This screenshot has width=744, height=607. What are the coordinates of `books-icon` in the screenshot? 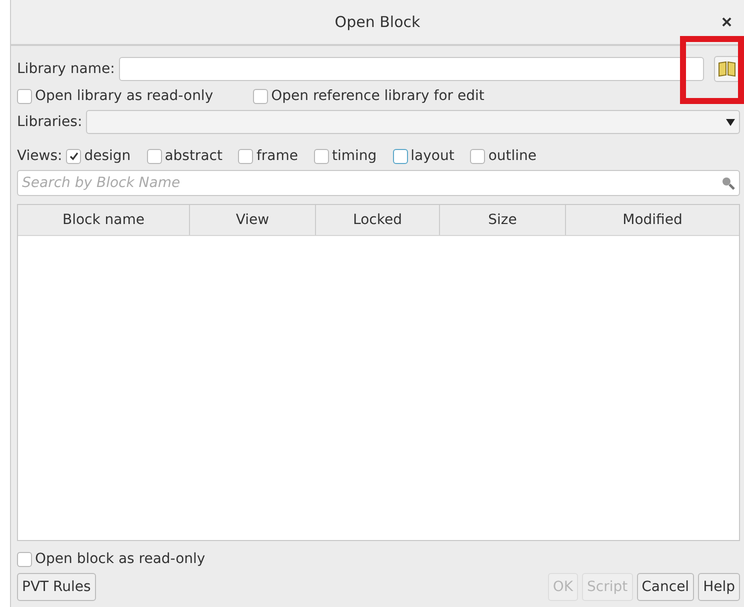 It's located at (727, 69).